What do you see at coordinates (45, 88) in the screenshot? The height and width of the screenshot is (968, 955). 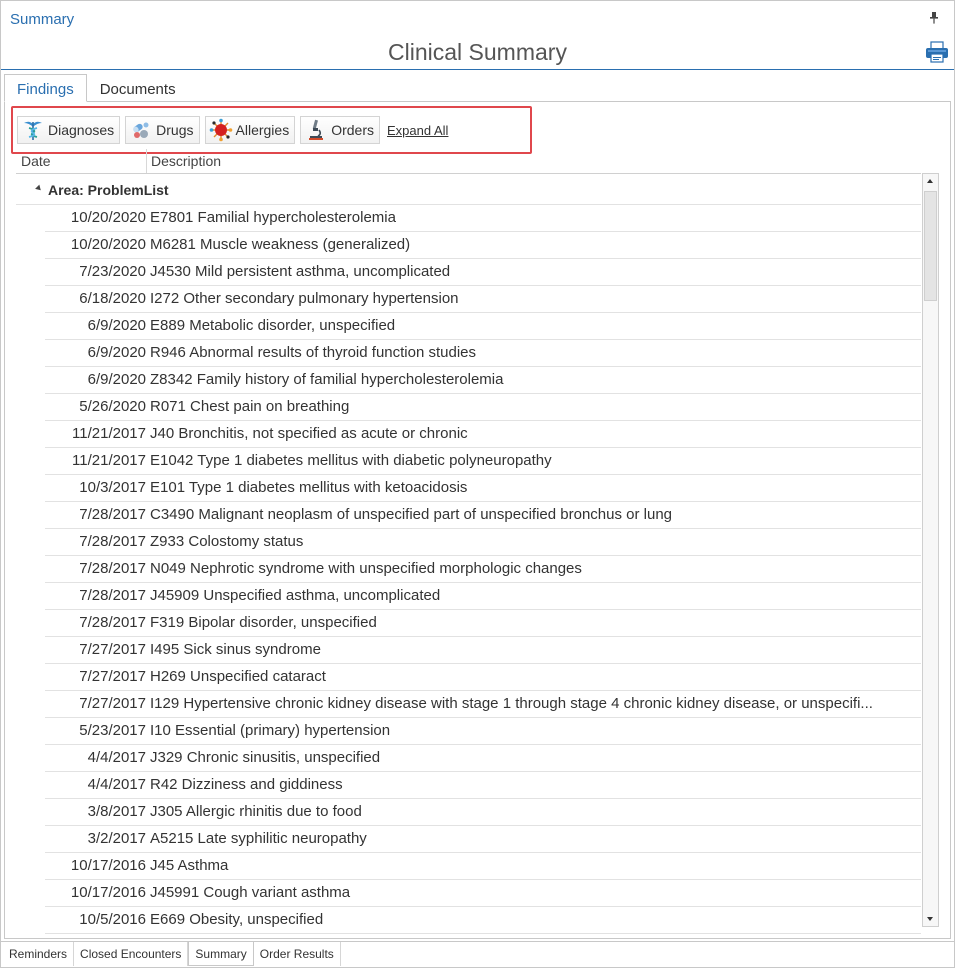 I see `tab-findings: Findings` at bounding box center [45, 88].